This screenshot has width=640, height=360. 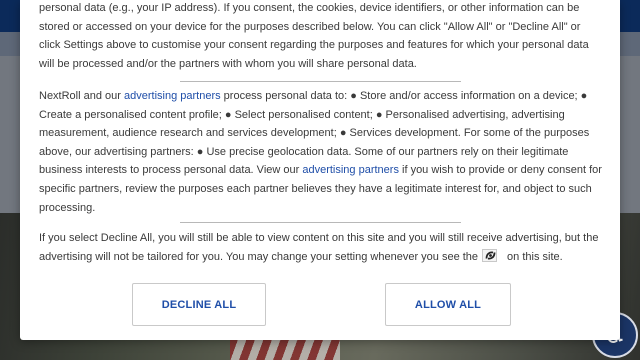 I want to click on settings-icon, so click(x=490, y=255).